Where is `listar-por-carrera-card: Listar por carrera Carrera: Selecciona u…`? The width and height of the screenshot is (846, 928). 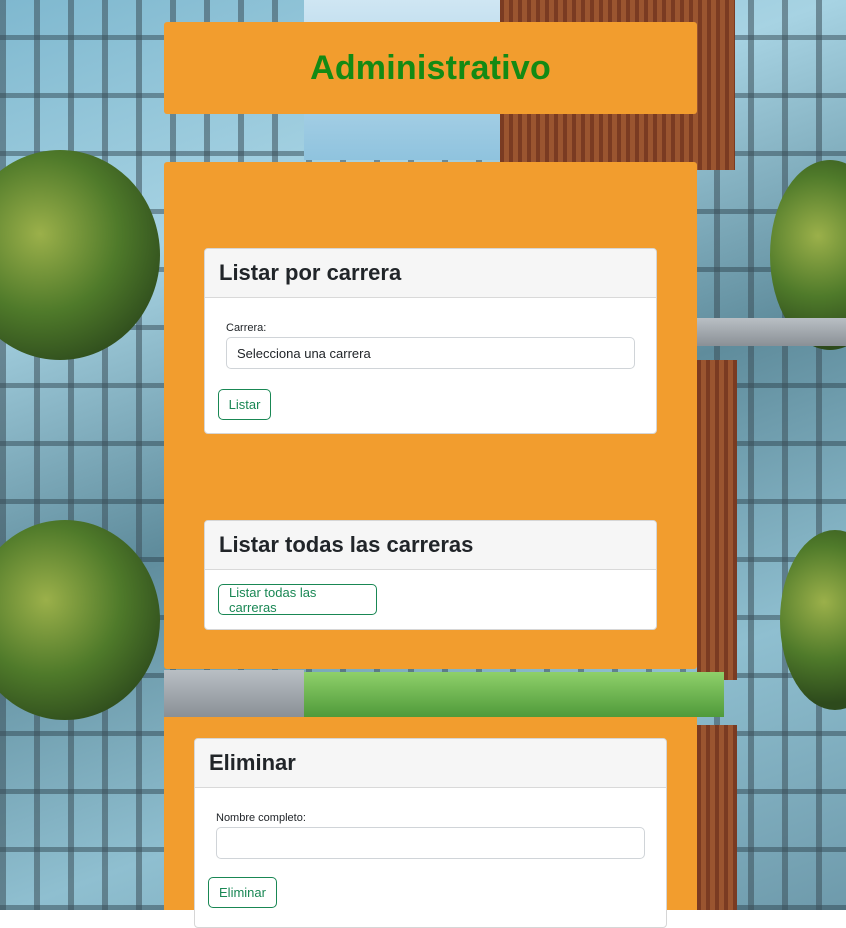 listar-por-carrera-card: Listar por carrera Carrera: Selecciona u… is located at coordinates (430, 341).